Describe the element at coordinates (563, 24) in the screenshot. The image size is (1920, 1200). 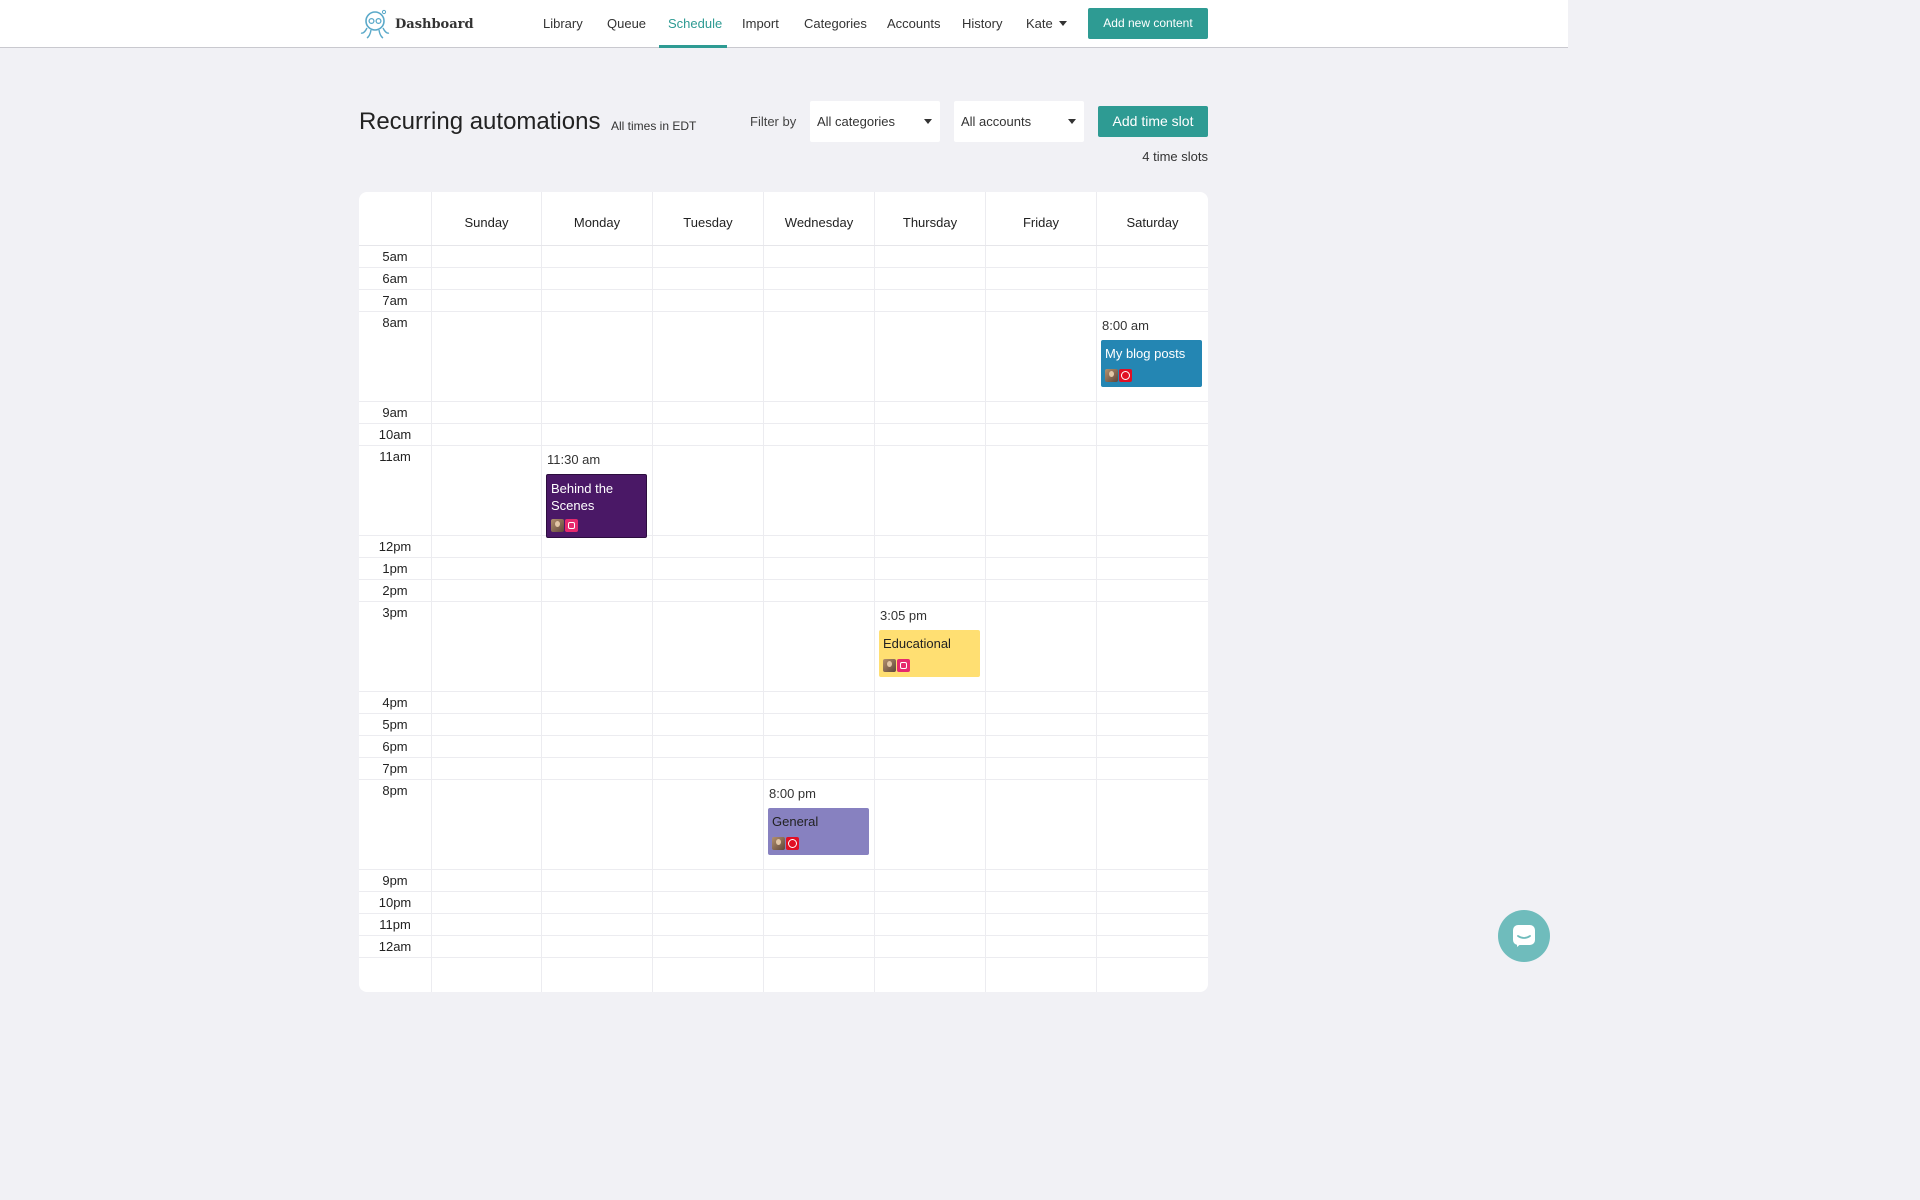
I see `nav-library: Library` at that location.